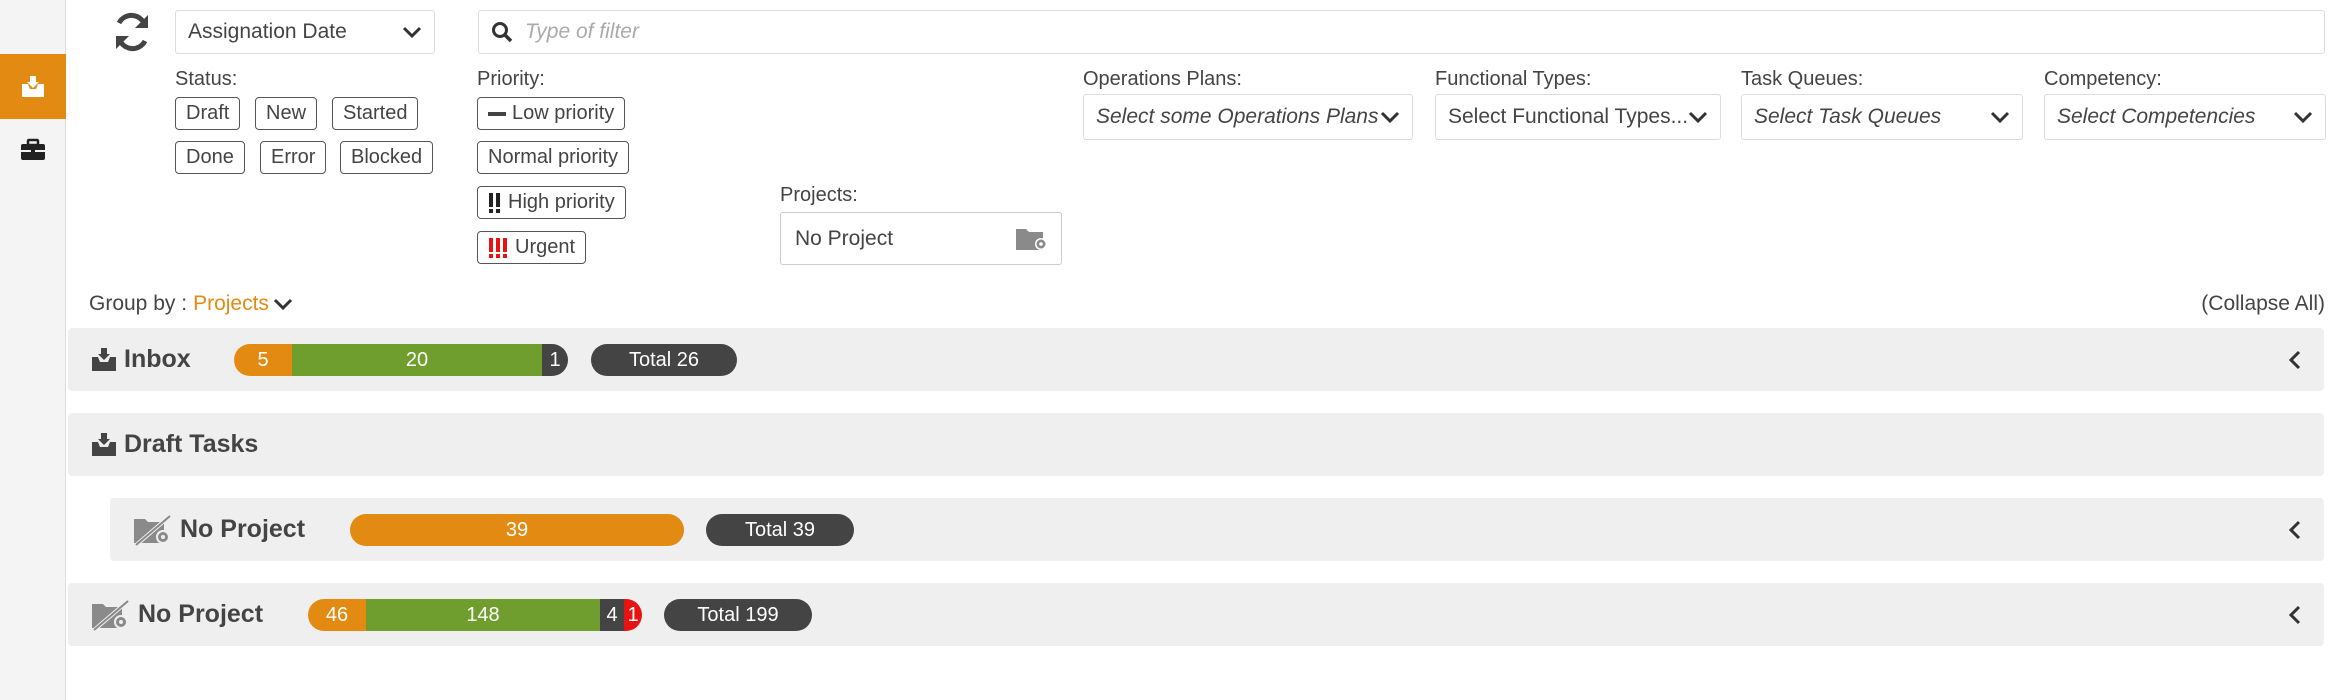 The image size is (2346, 700). I want to click on status-bar: 39, so click(517, 530).